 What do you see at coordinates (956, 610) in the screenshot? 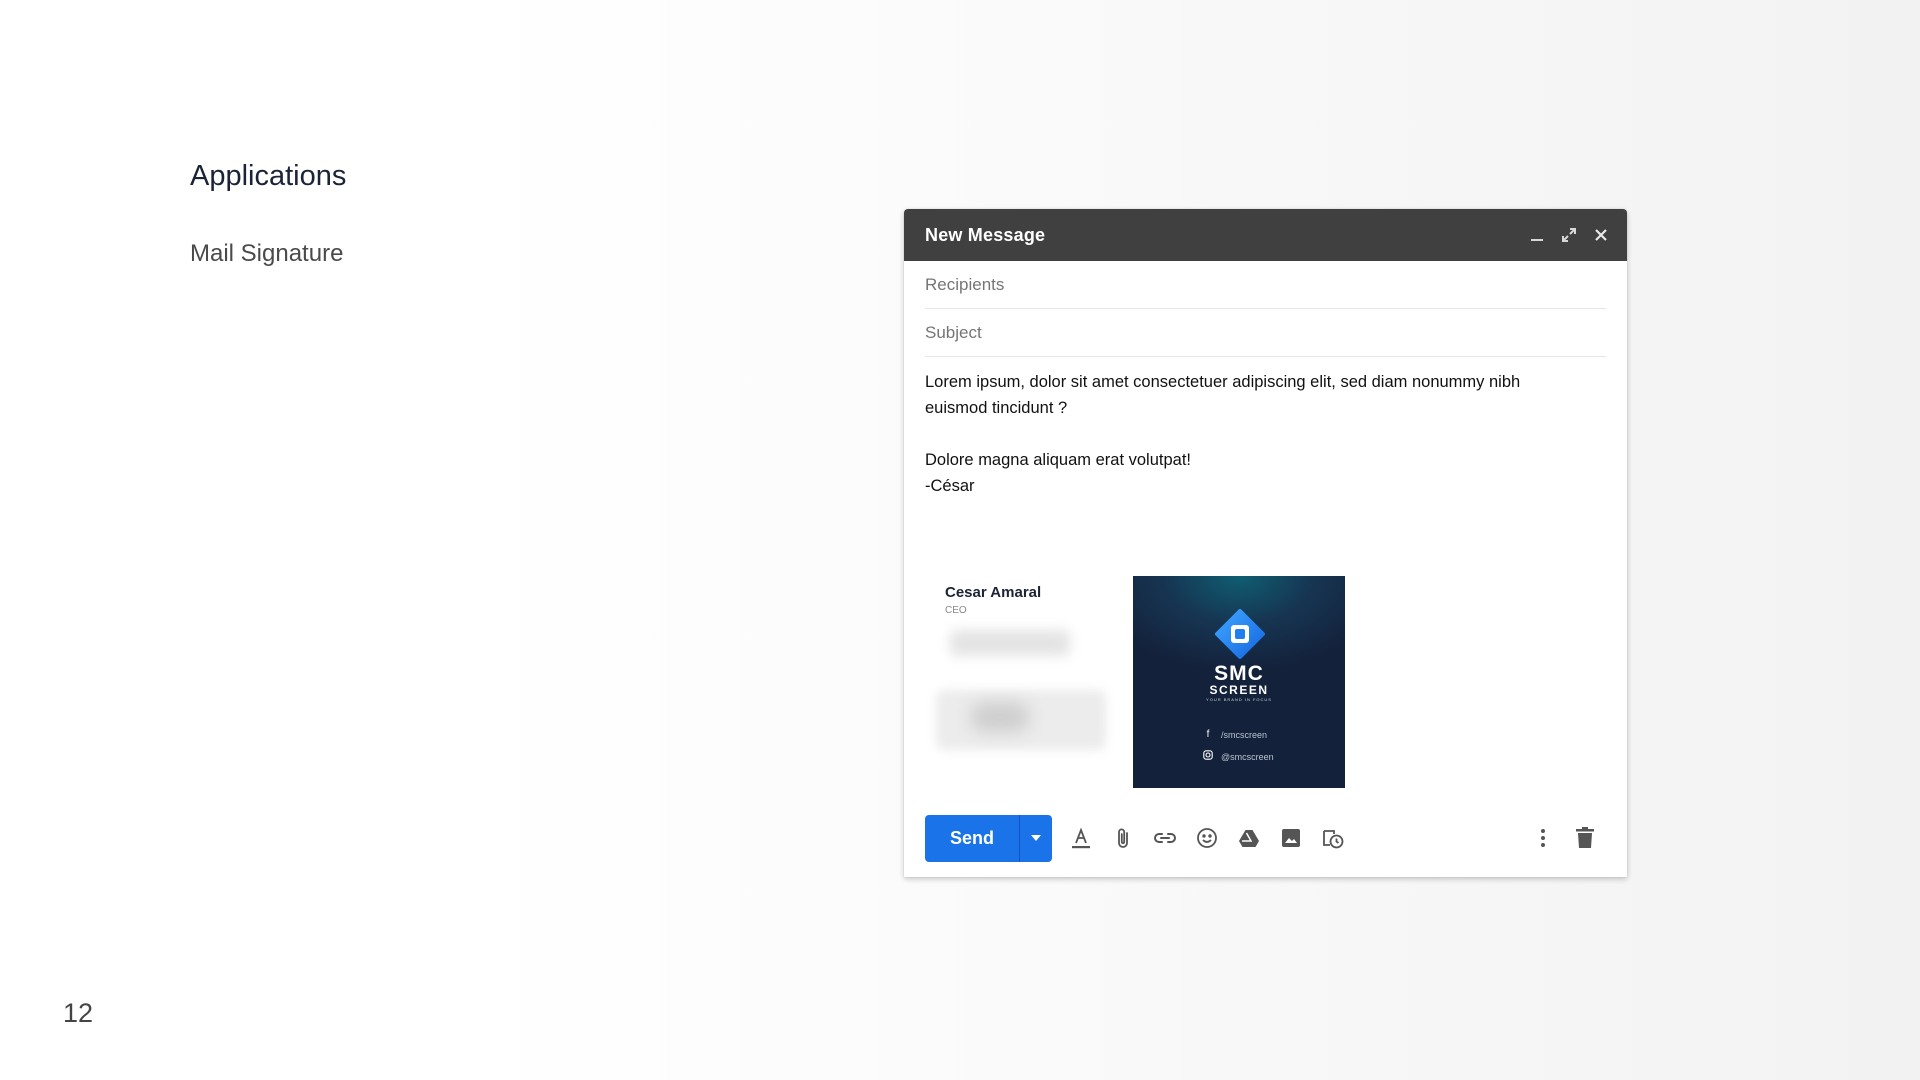
I see `signature-role: CEO` at bounding box center [956, 610].